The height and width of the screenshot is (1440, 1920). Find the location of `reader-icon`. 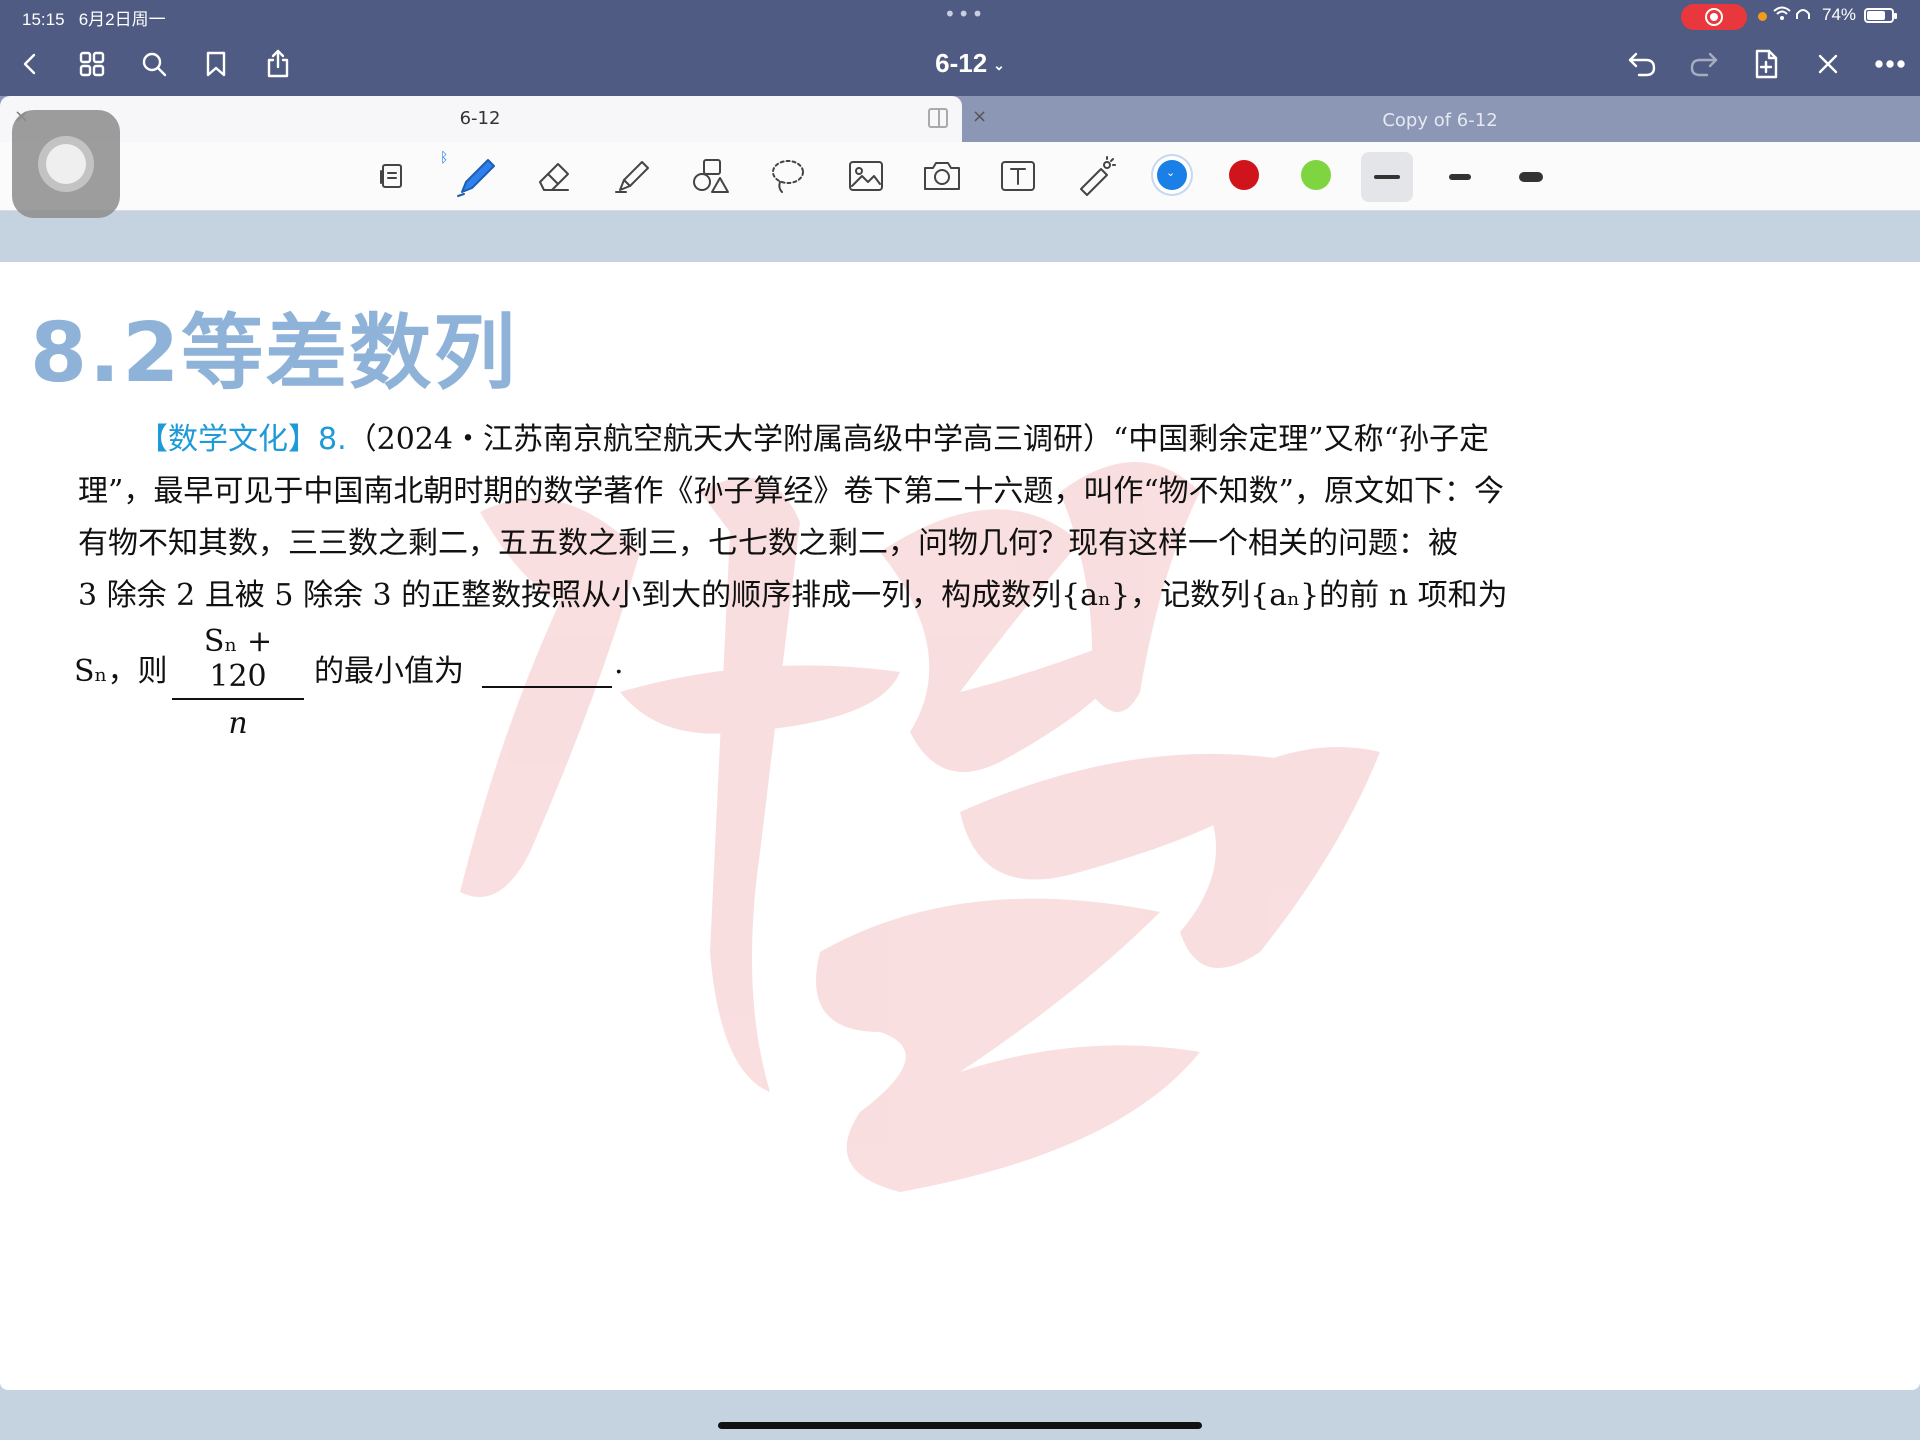

reader-icon is located at coordinates (394, 176).